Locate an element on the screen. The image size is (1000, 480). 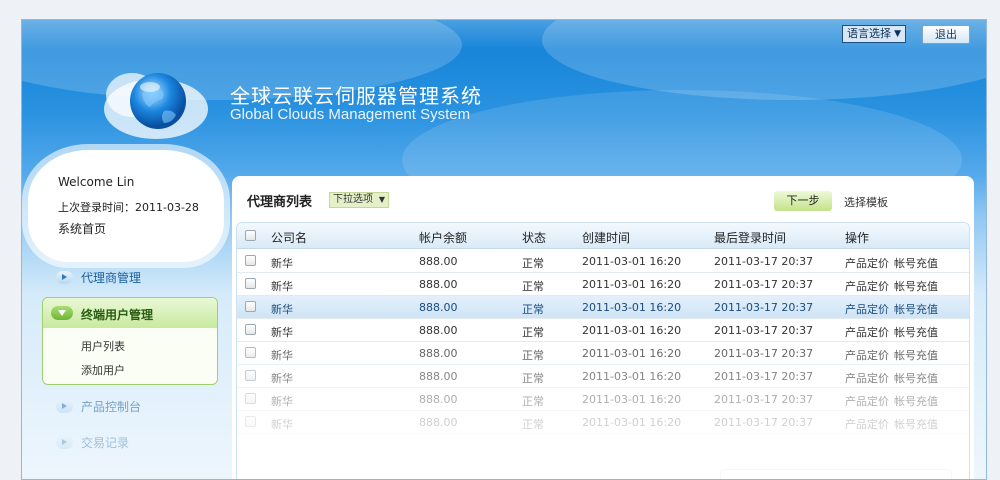
pagination-bar is located at coordinates (836, 474).